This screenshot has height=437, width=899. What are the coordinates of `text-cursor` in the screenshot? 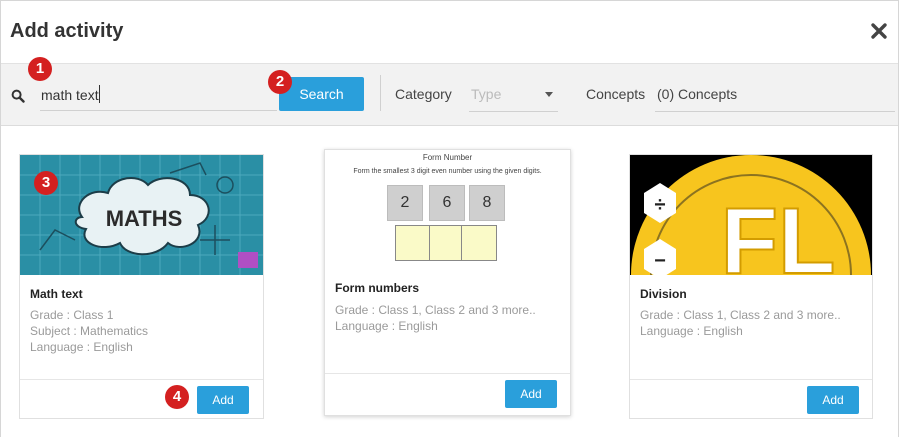 It's located at (99, 94).